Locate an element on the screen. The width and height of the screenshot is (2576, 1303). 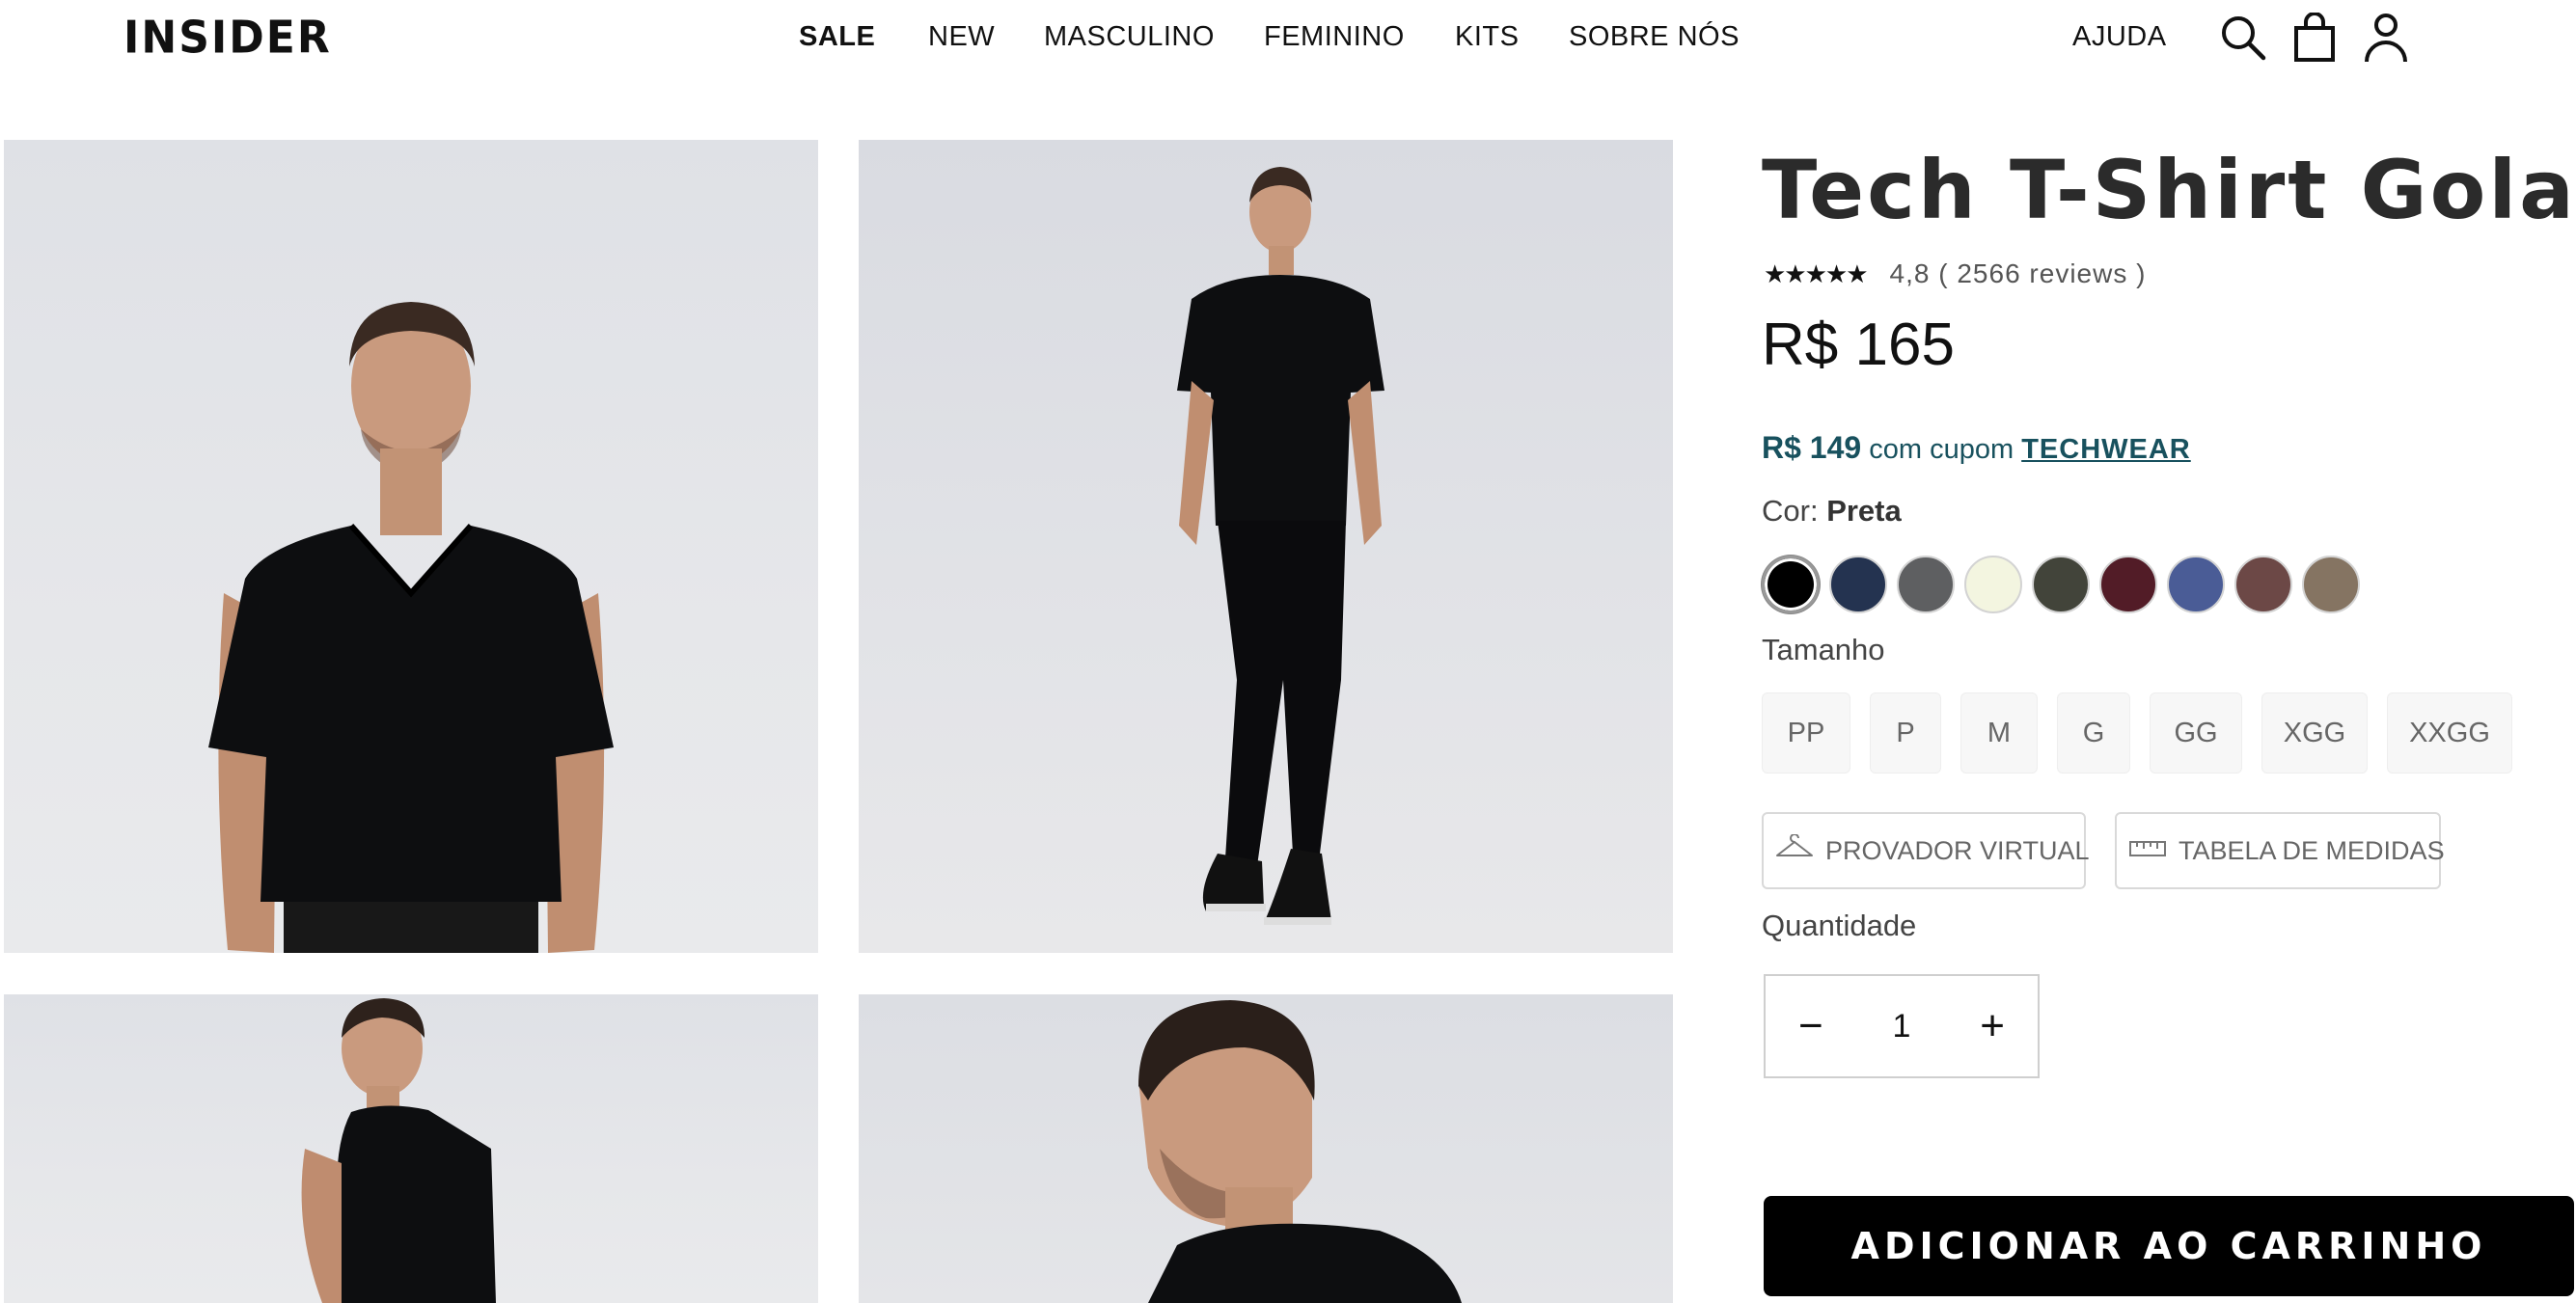
quantity-stepper: − 1 + is located at coordinates (1902, 1026).